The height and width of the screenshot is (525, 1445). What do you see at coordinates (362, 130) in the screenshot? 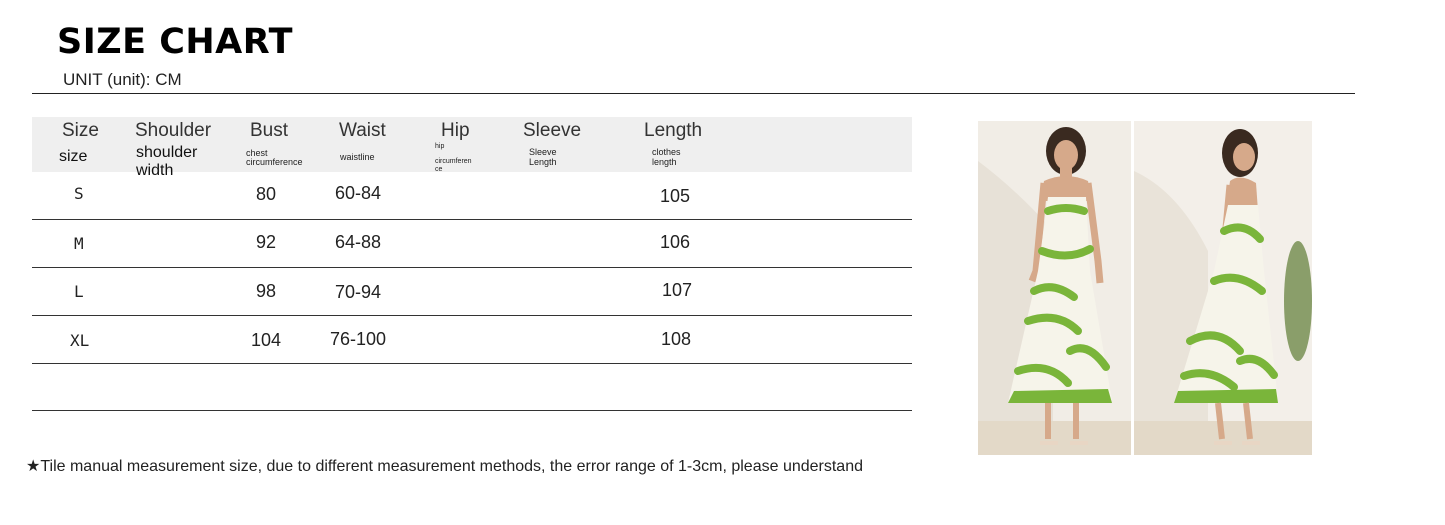
I see `header-waist: Waist` at bounding box center [362, 130].